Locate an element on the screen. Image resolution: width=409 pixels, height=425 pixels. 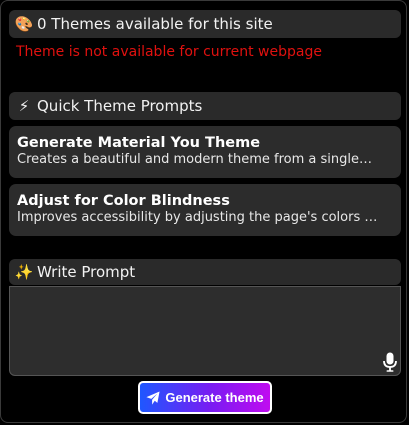
sparkles-icon: ✨ is located at coordinates (24, 272).